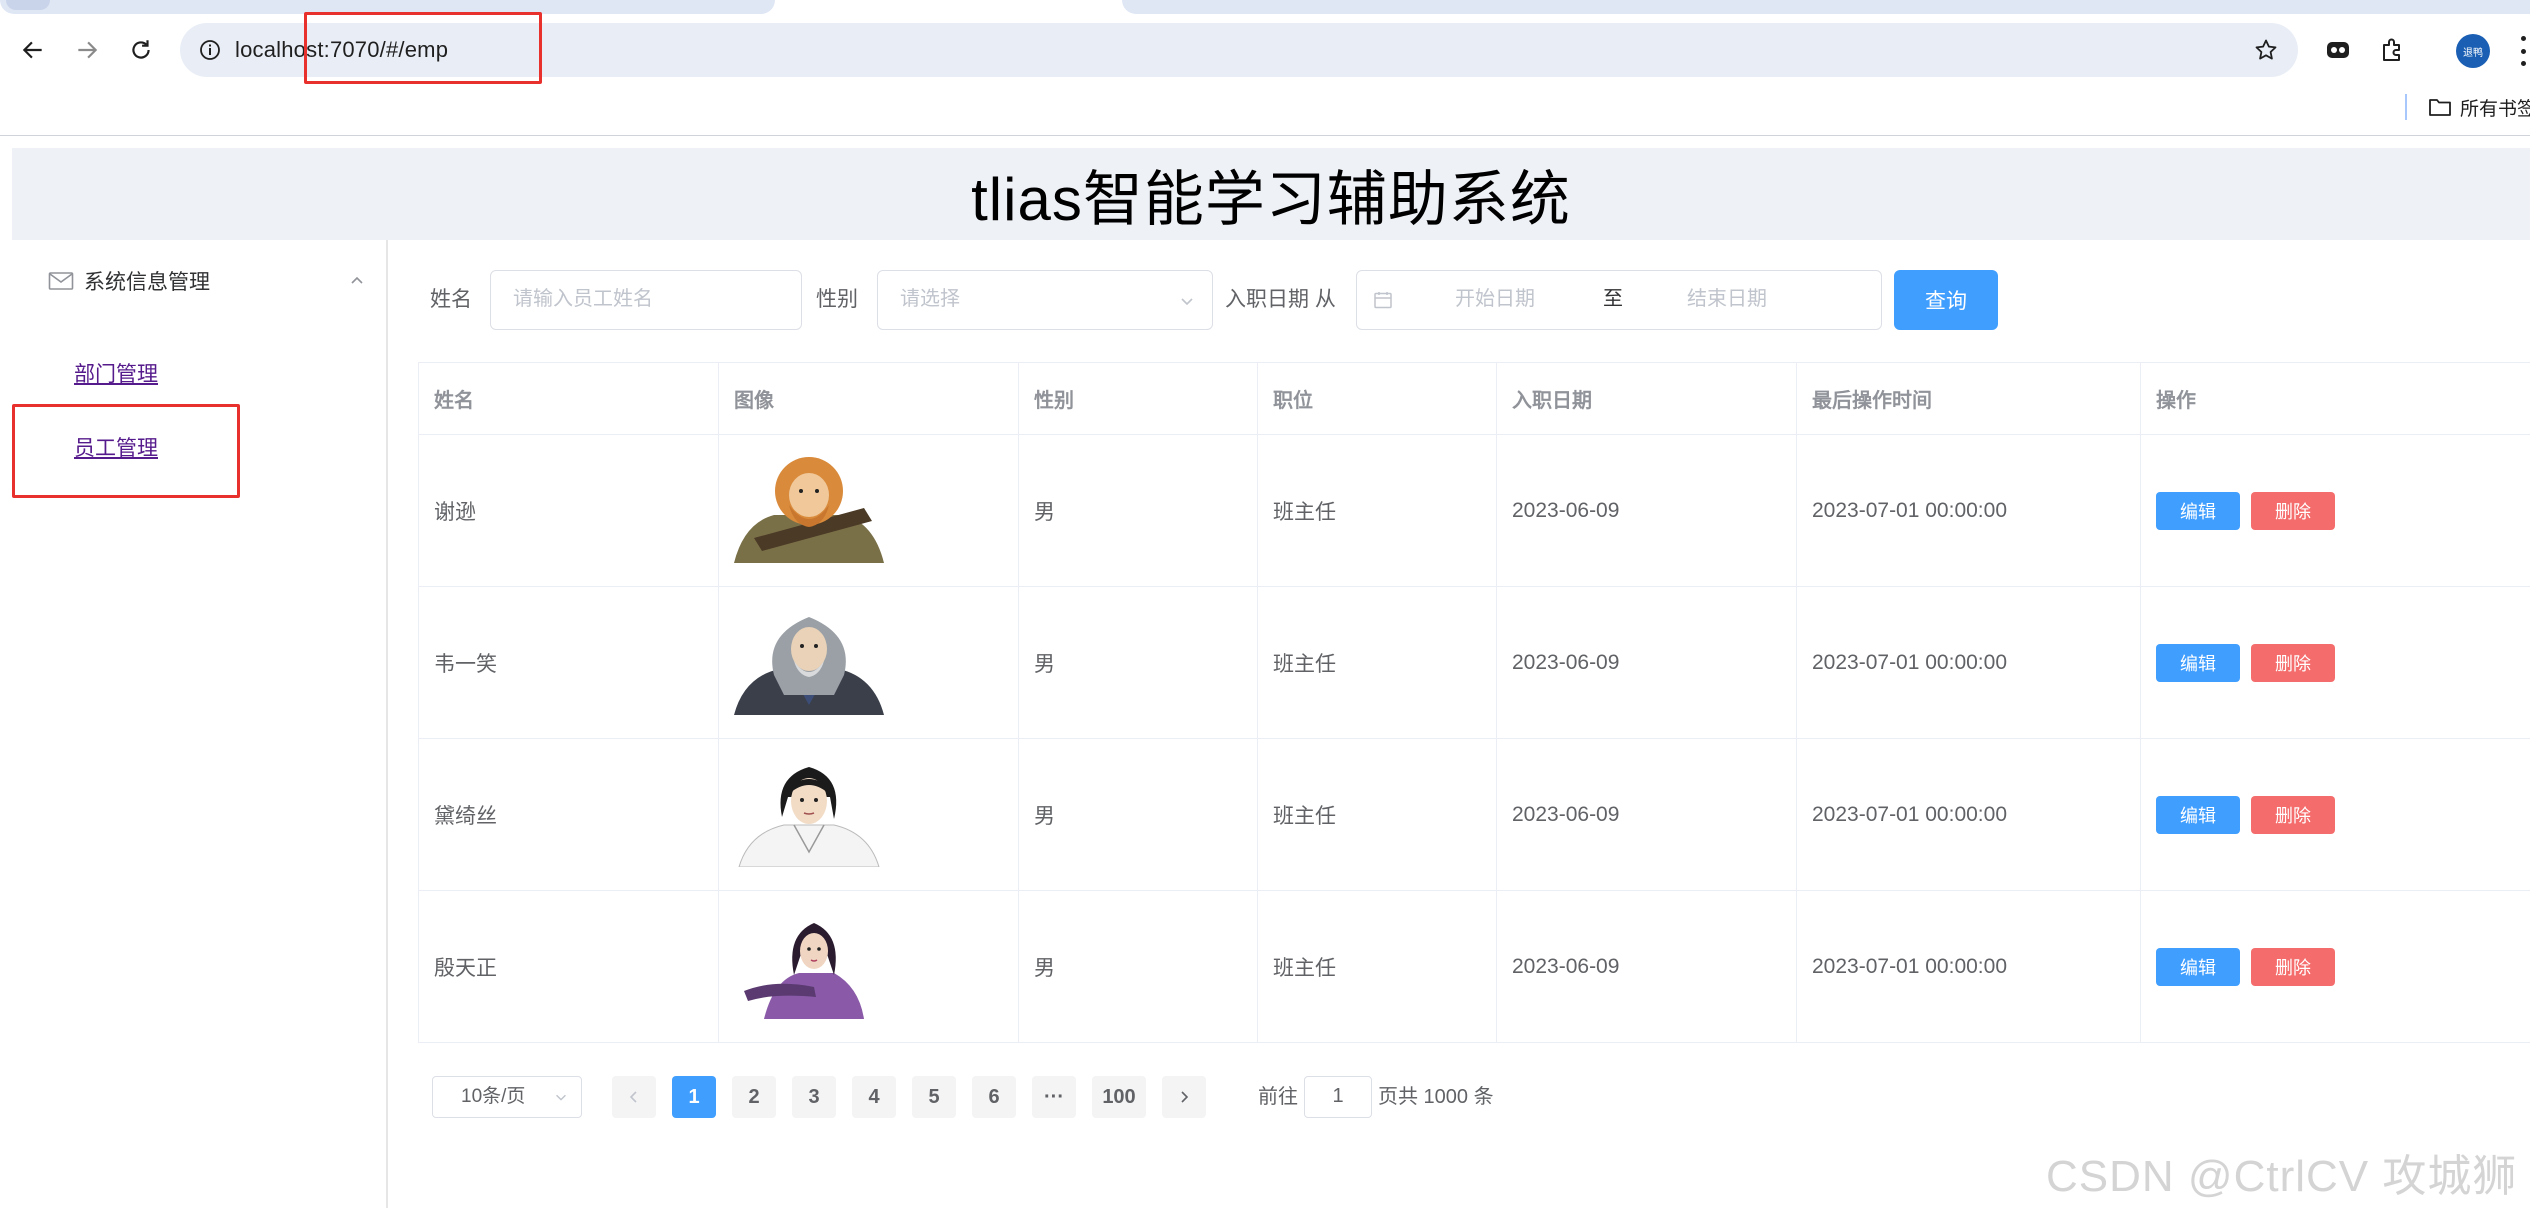 Image resolution: width=2530 pixels, height=1213 pixels. Describe the element at coordinates (934, 1097) in the screenshot. I see `page-button-5: 5` at that location.